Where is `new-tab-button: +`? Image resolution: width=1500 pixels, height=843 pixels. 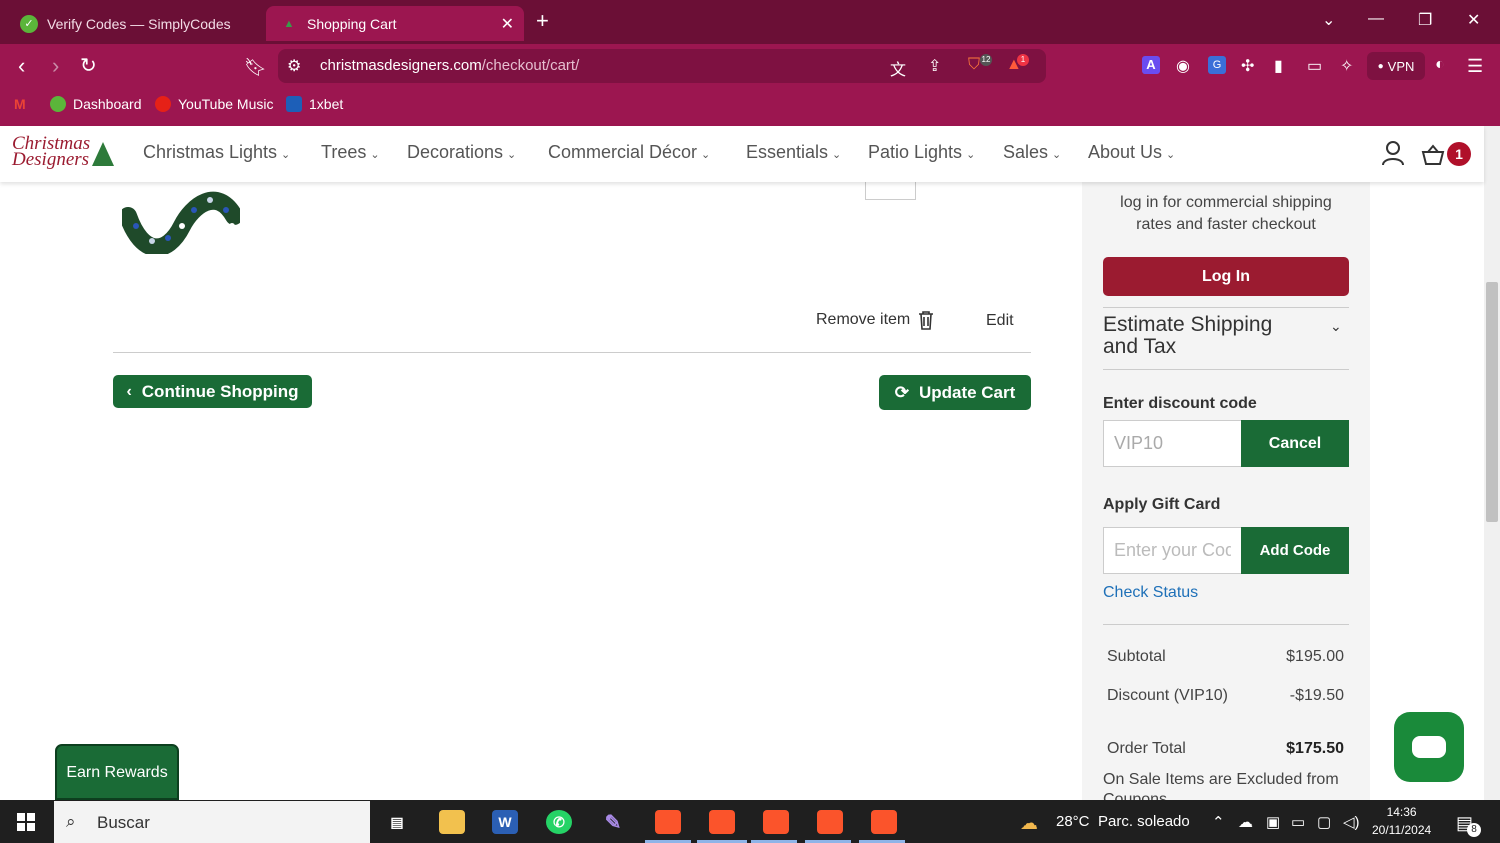
new-tab-button: + is located at coordinates (542, 21).